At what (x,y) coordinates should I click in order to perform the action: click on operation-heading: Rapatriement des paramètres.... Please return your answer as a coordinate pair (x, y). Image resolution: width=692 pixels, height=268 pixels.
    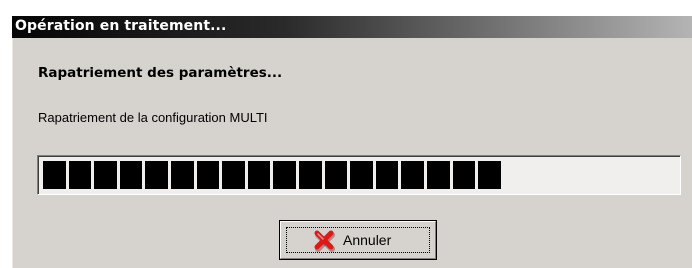
    Looking at the image, I should click on (160, 73).